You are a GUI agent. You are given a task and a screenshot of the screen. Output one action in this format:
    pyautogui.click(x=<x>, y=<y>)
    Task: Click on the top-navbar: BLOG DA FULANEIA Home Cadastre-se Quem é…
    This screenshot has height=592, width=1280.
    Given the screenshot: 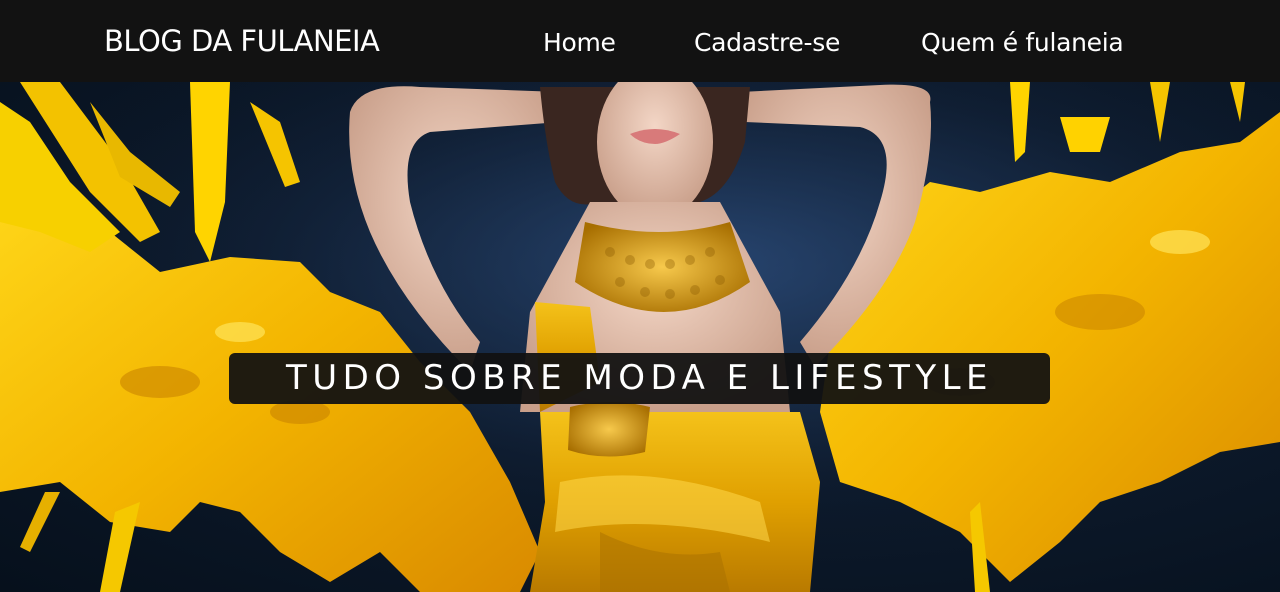 What is the action you would take?
    pyautogui.click(x=640, y=41)
    